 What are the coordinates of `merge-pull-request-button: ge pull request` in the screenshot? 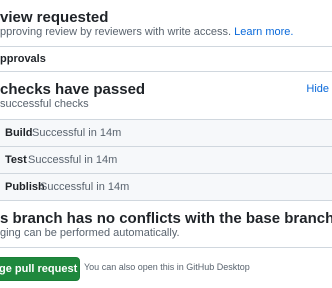 It's located at (40, 269).